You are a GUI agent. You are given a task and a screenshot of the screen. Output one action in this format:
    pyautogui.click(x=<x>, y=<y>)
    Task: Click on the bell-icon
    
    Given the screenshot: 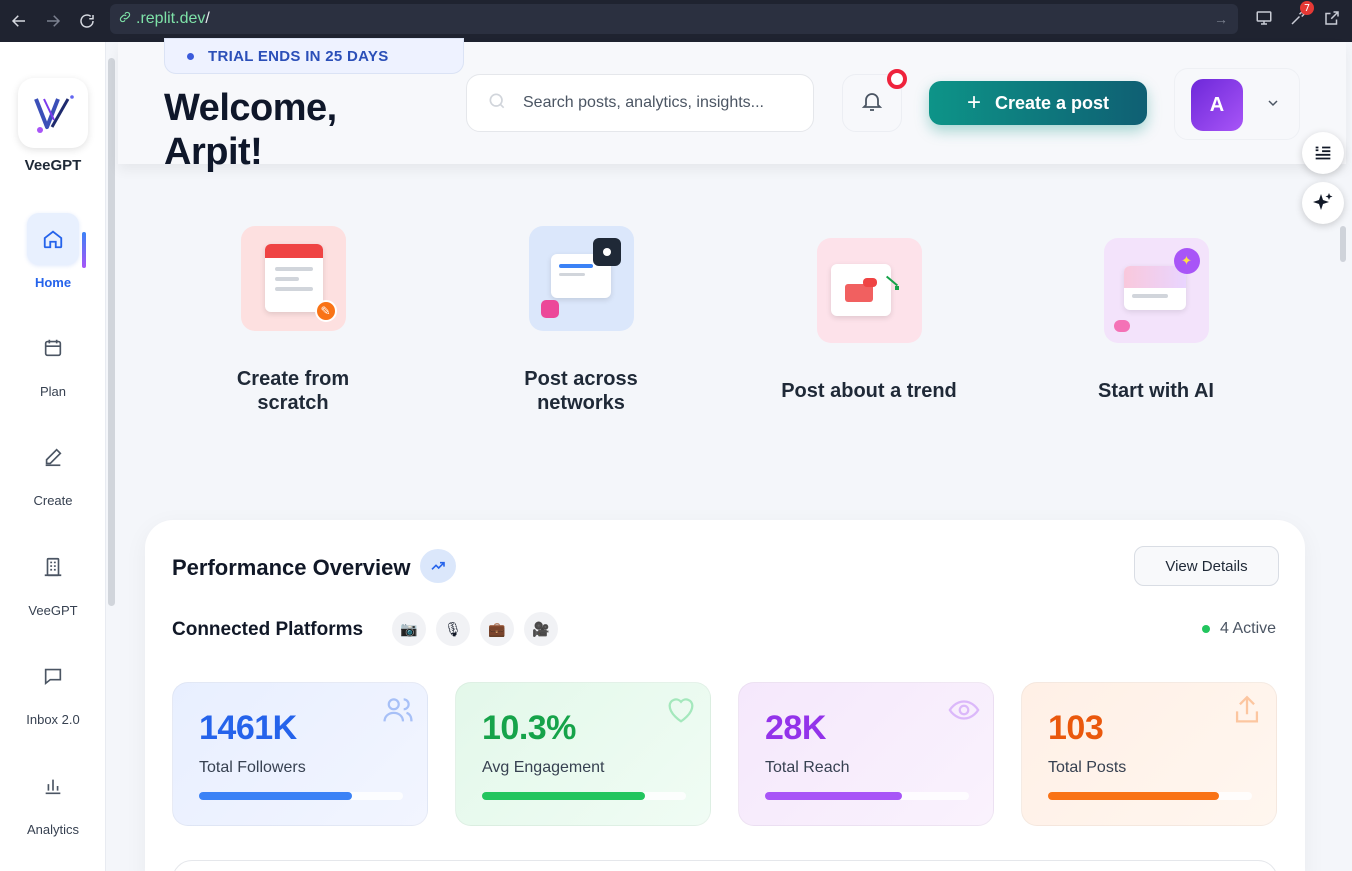 What is the action you would take?
    pyautogui.click(x=872, y=103)
    